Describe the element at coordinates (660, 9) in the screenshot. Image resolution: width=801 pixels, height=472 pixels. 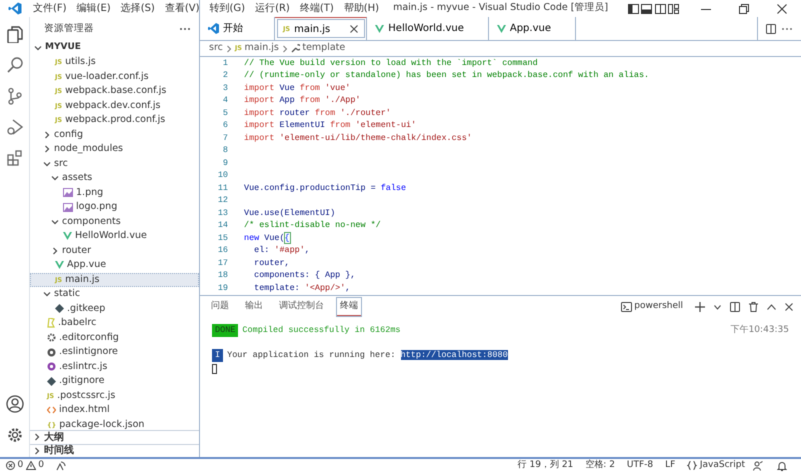
I see `split-layout-icon` at that location.